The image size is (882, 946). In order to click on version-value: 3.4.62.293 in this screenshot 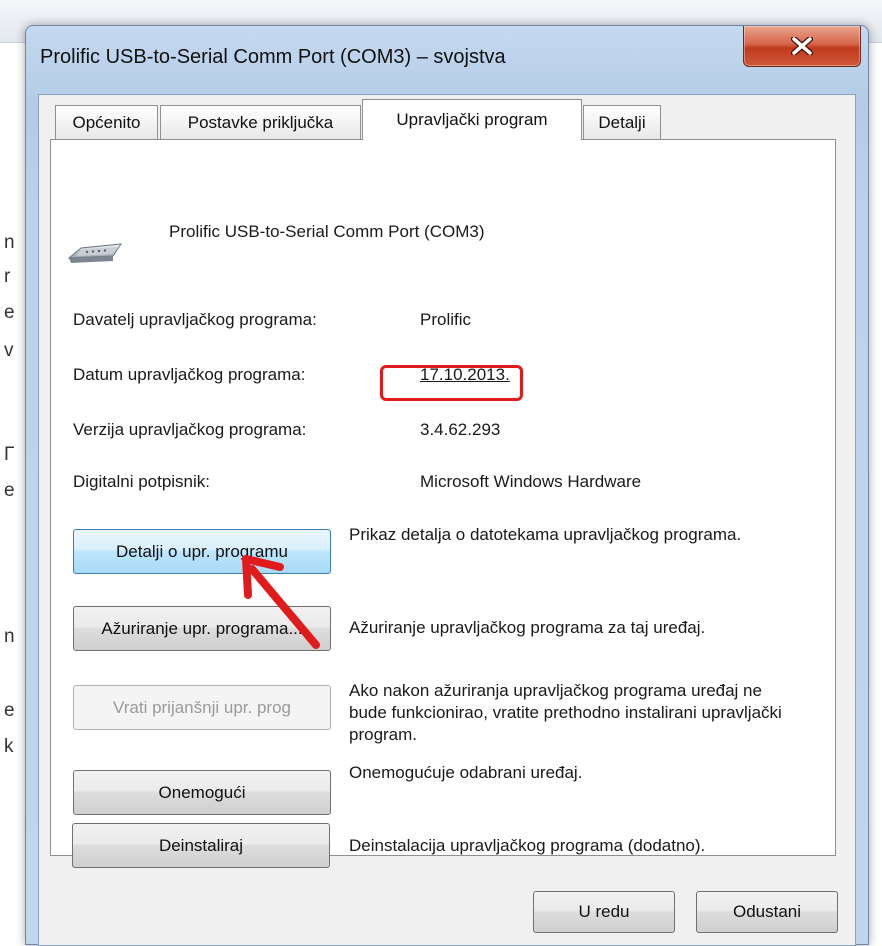, I will do `click(460, 429)`.